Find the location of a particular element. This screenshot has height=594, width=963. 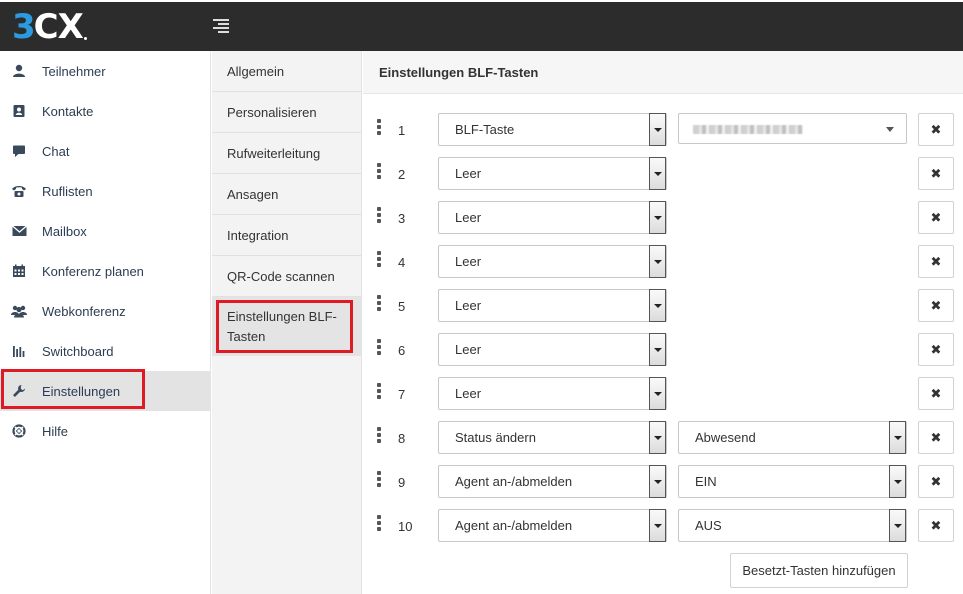

address-book-icon is located at coordinates (19, 111).